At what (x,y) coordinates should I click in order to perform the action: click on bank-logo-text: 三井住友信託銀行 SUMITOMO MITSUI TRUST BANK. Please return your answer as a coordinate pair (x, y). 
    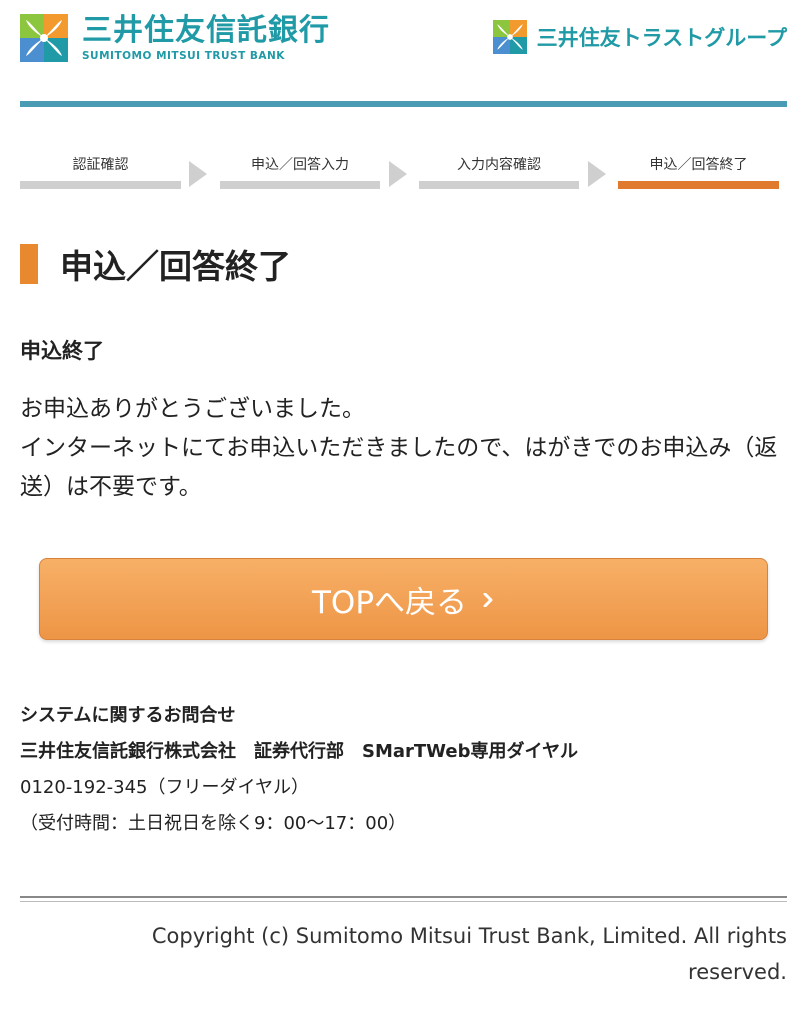
    Looking at the image, I should click on (206, 38).